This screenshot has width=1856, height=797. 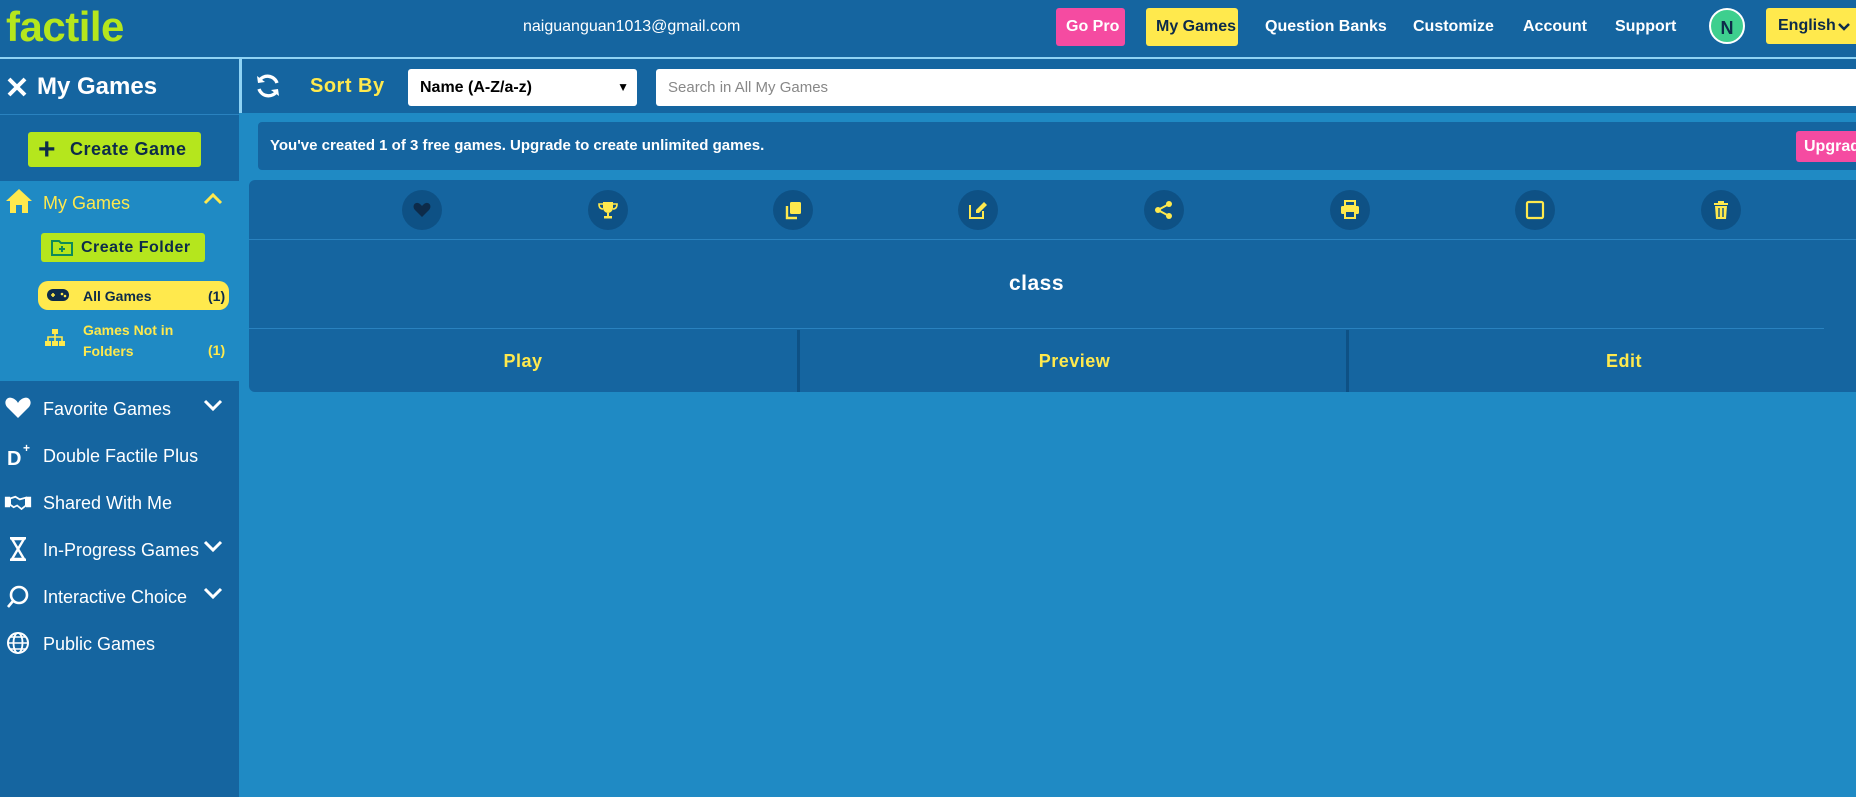 I want to click on refresh-icon, so click(x=268, y=86).